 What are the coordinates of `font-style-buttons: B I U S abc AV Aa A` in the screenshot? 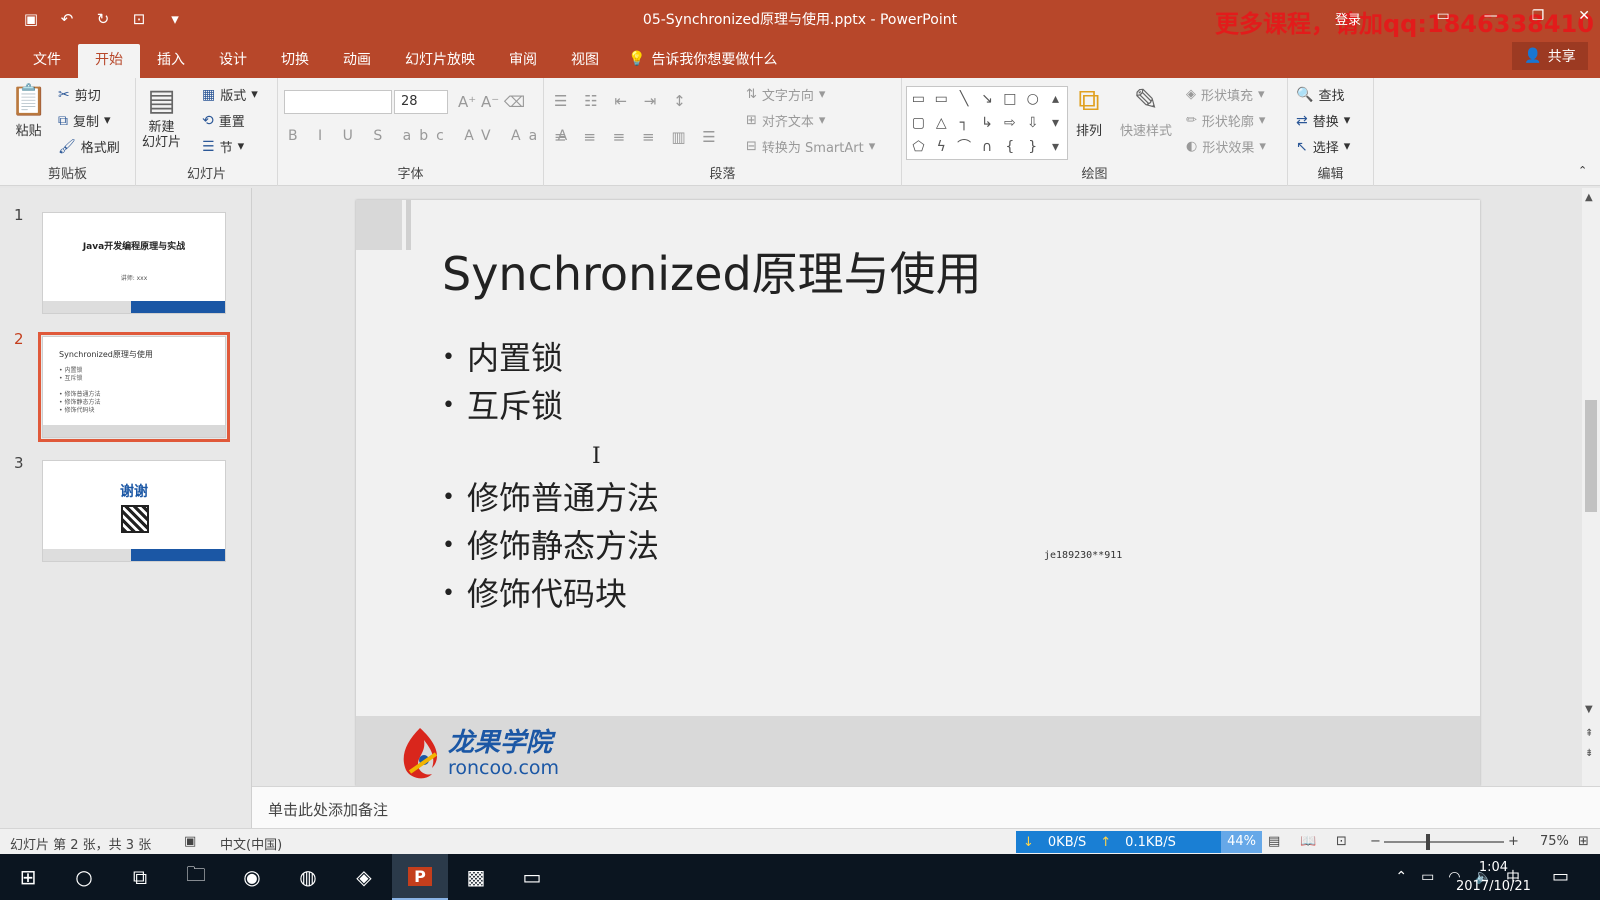 It's located at (431, 136).